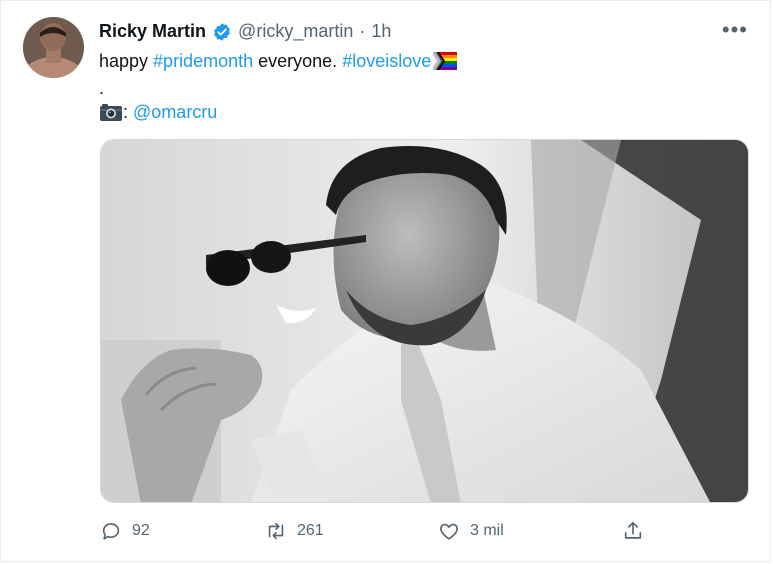 The image size is (773, 564). What do you see at coordinates (294, 531) in the screenshot?
I see `retweet-button: 261` at bounding box center [294, 531].